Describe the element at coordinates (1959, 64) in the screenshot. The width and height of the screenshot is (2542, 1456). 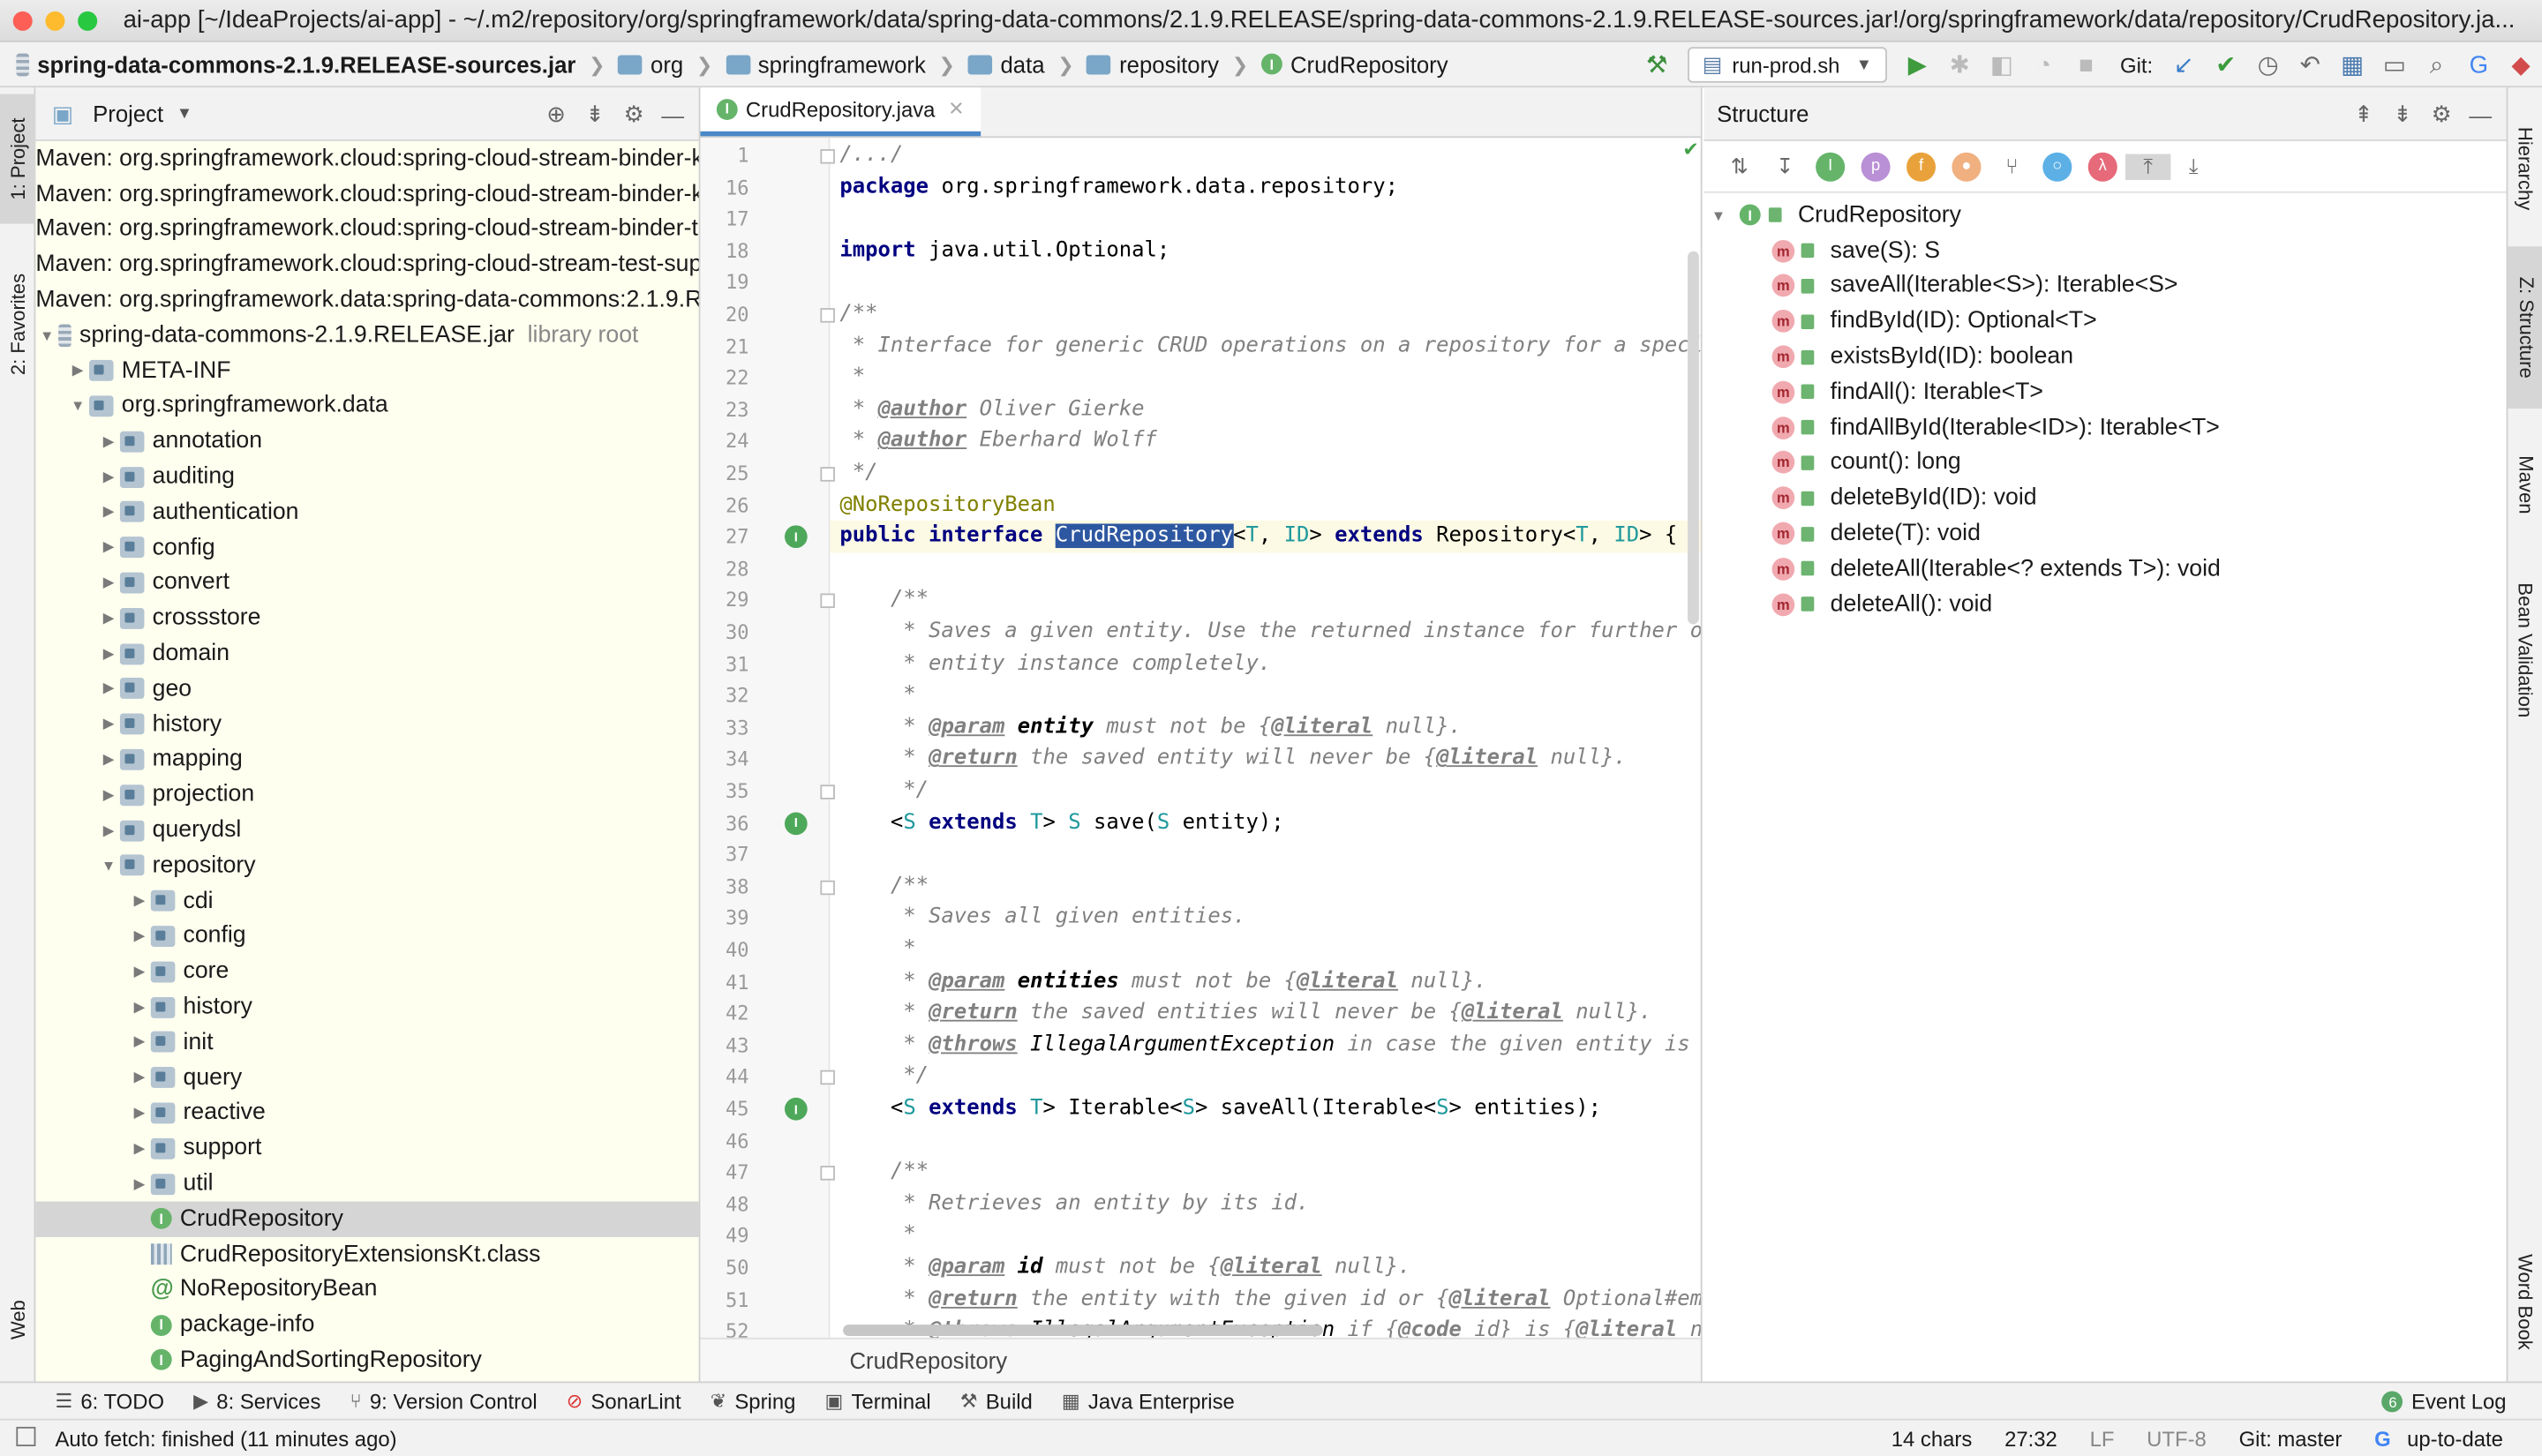
I see `debug-icon: ✱` at that location.